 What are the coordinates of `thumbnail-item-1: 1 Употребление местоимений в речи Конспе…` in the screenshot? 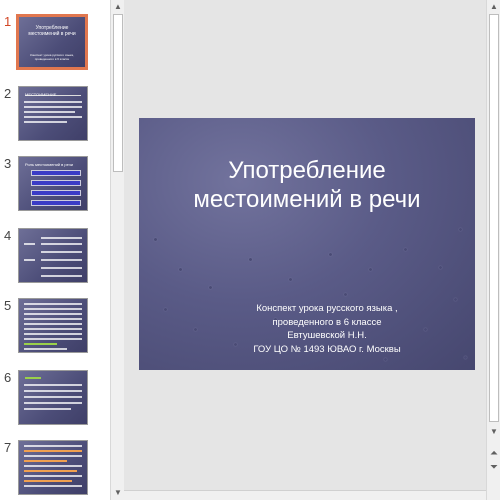 It's located at (55, 42).